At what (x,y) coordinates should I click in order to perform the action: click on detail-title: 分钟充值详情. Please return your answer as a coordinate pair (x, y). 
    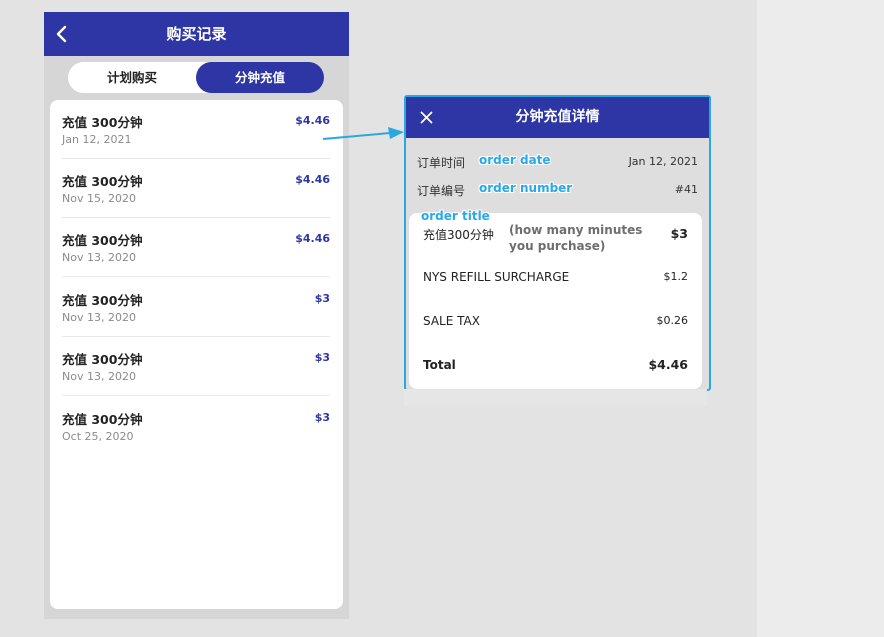
    Looking at the image, I should click on (557, 117).